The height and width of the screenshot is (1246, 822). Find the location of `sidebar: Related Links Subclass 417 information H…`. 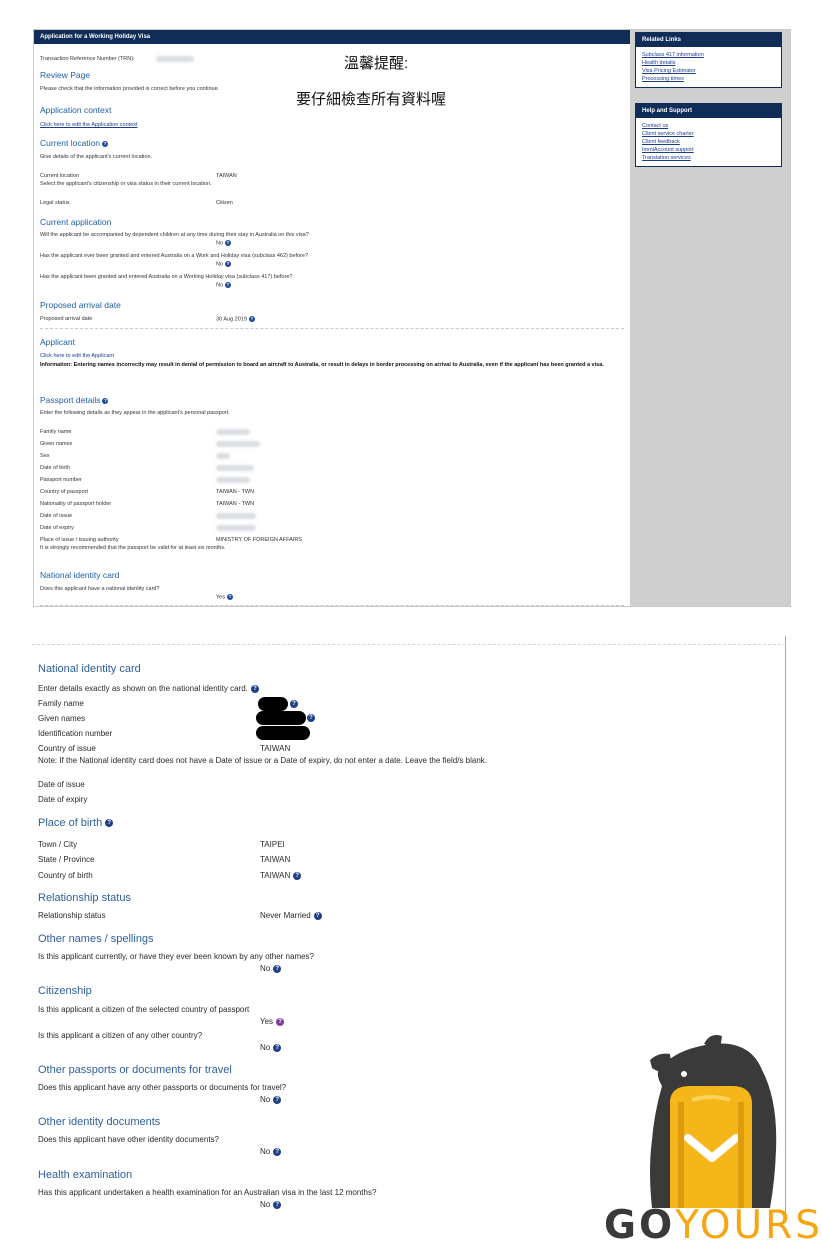

sidebar: Related Links Subclass 417 information H… is located at coordinates (710, 318).